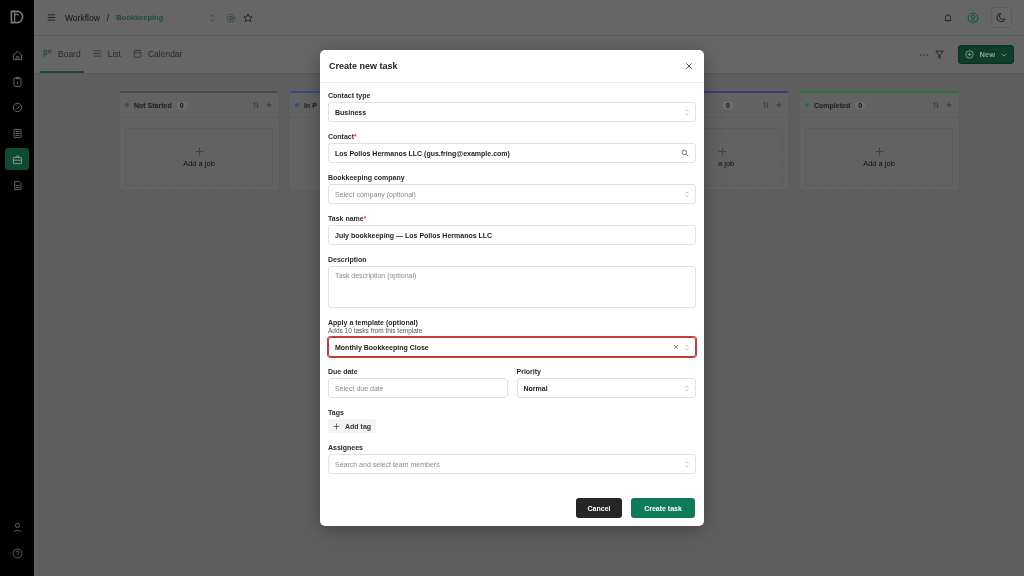 The height and width of the screenshot is (576, 1024). I want to click on sidebar-button, so click(17, 159).